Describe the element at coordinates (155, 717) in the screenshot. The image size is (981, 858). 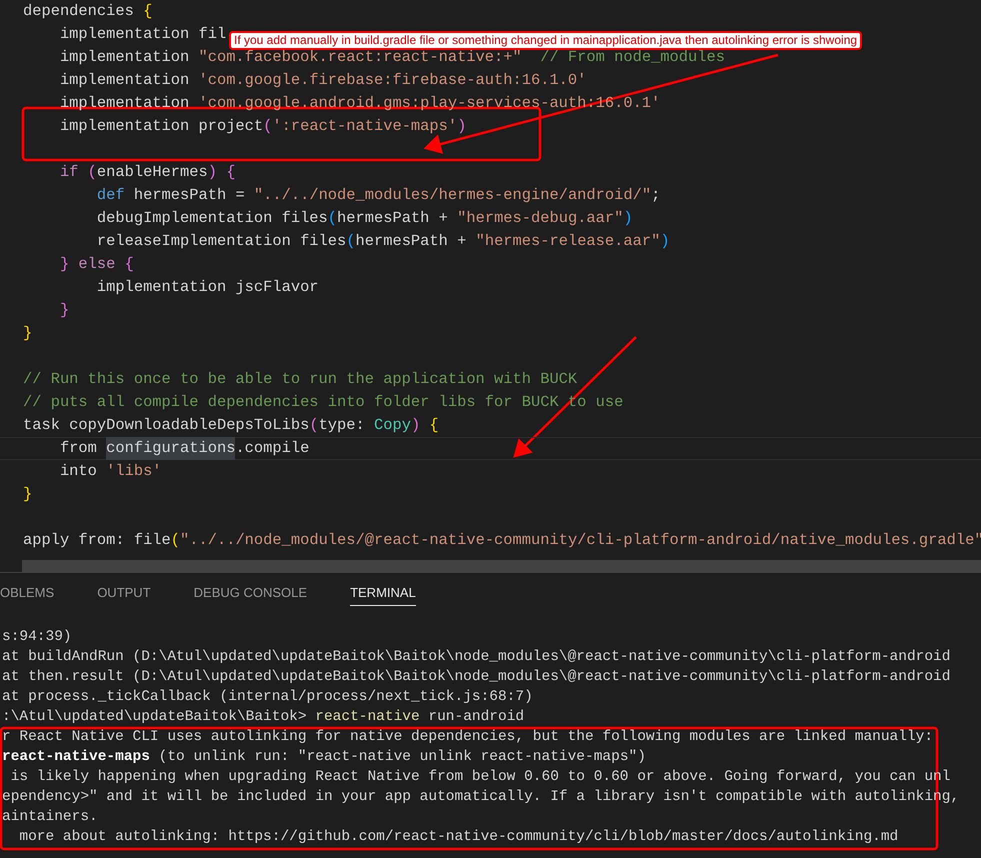
I see `terminal-text: :\Atul\updated\updateBaitok\Baitok>` at that location.